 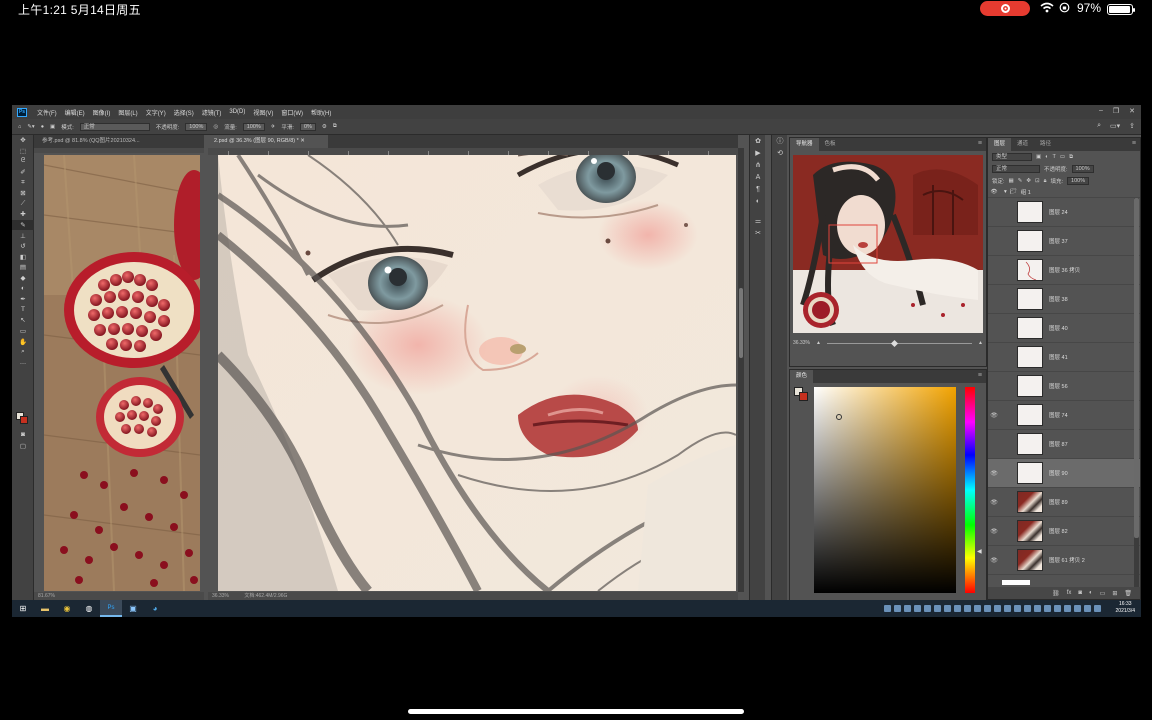 What do you see at coordinates (23, 161) in the screenshot?
I see `lasso-tool-icon: ᘓ` at bounding box center [23, 161].